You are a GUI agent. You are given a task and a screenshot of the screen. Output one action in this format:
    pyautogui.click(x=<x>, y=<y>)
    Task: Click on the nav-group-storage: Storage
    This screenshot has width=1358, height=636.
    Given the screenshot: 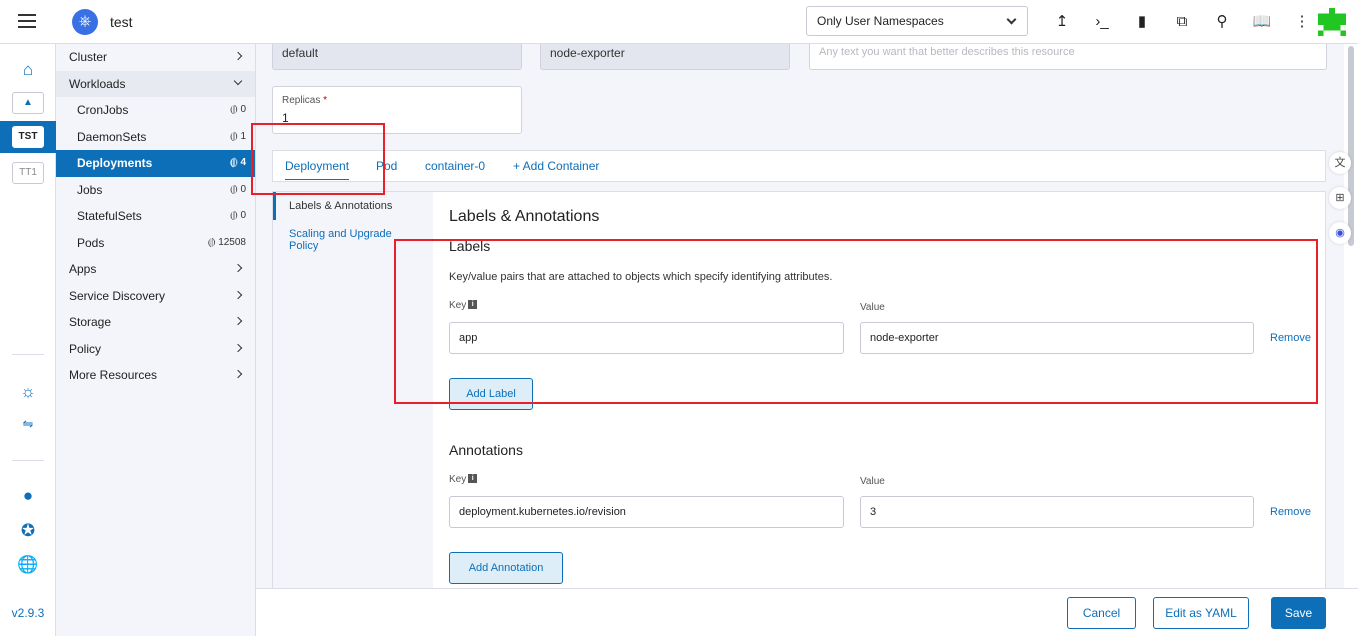 What is the action you would take?
    pyautogui.click(x=155, y=322)
    